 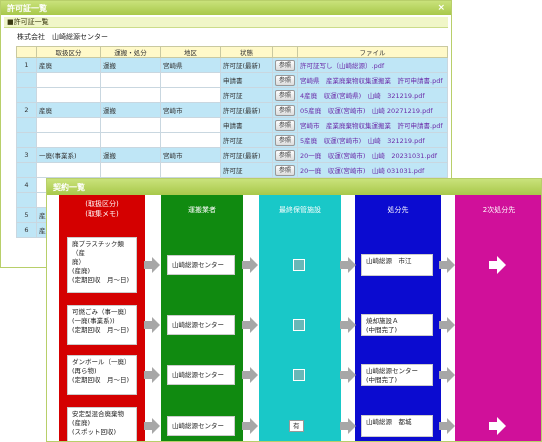 I want to click on table-row: 申請書 参照 宮崎市 産業廃棄物収集運搬業 許可申請書.pdf, so click(x=232, y=125).